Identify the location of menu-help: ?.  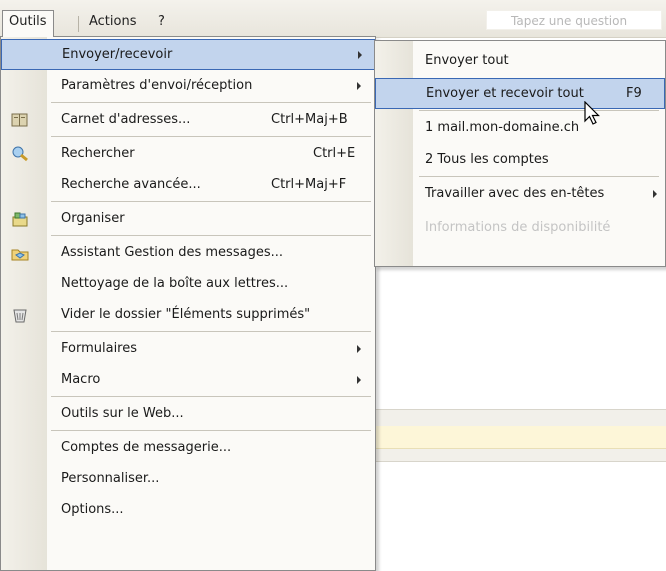
(161, 22).